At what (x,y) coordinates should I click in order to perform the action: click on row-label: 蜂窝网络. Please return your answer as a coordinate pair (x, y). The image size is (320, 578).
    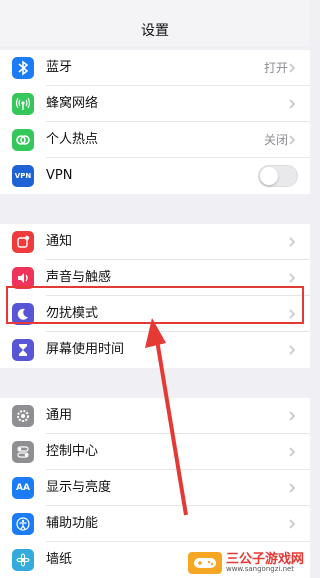
    Looking at the image, I should click on (72, 103).